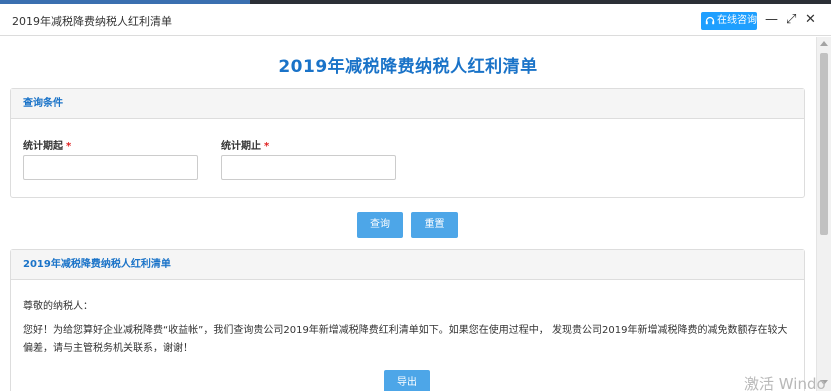 The image size is (831, 391). What do you see at coordinates (824, 144) in the screenshot?
I see `scrollbar-thumb` at bounding box center [824, 144].